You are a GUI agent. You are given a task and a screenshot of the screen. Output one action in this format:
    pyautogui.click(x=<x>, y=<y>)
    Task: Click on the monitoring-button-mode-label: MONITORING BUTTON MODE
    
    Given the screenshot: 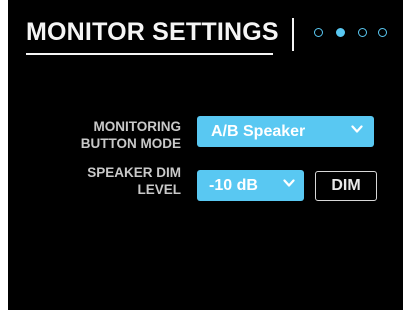 What is the action you would take?
    pyautogui.click(x=131, y=135)
    